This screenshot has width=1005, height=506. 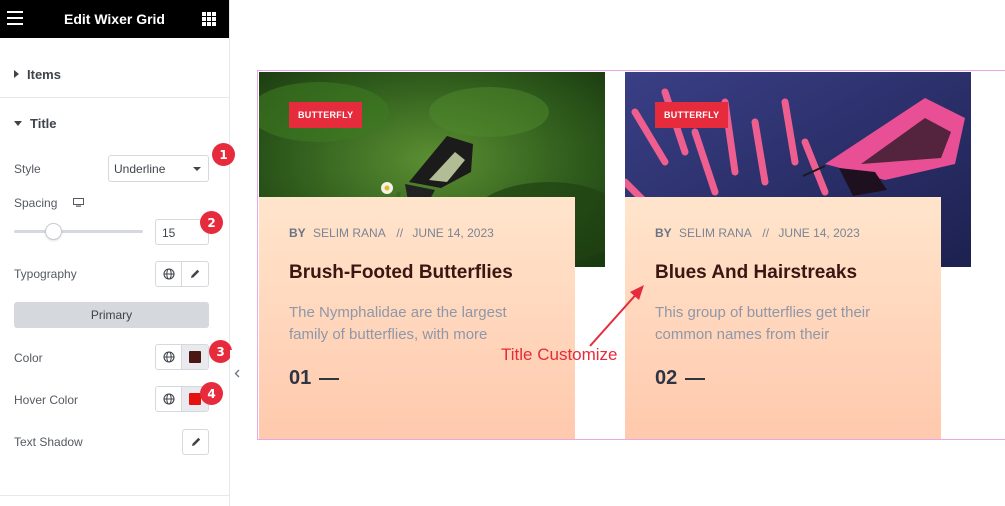 I want to click on step-badge-1: 1, so click(x=223, y=154).